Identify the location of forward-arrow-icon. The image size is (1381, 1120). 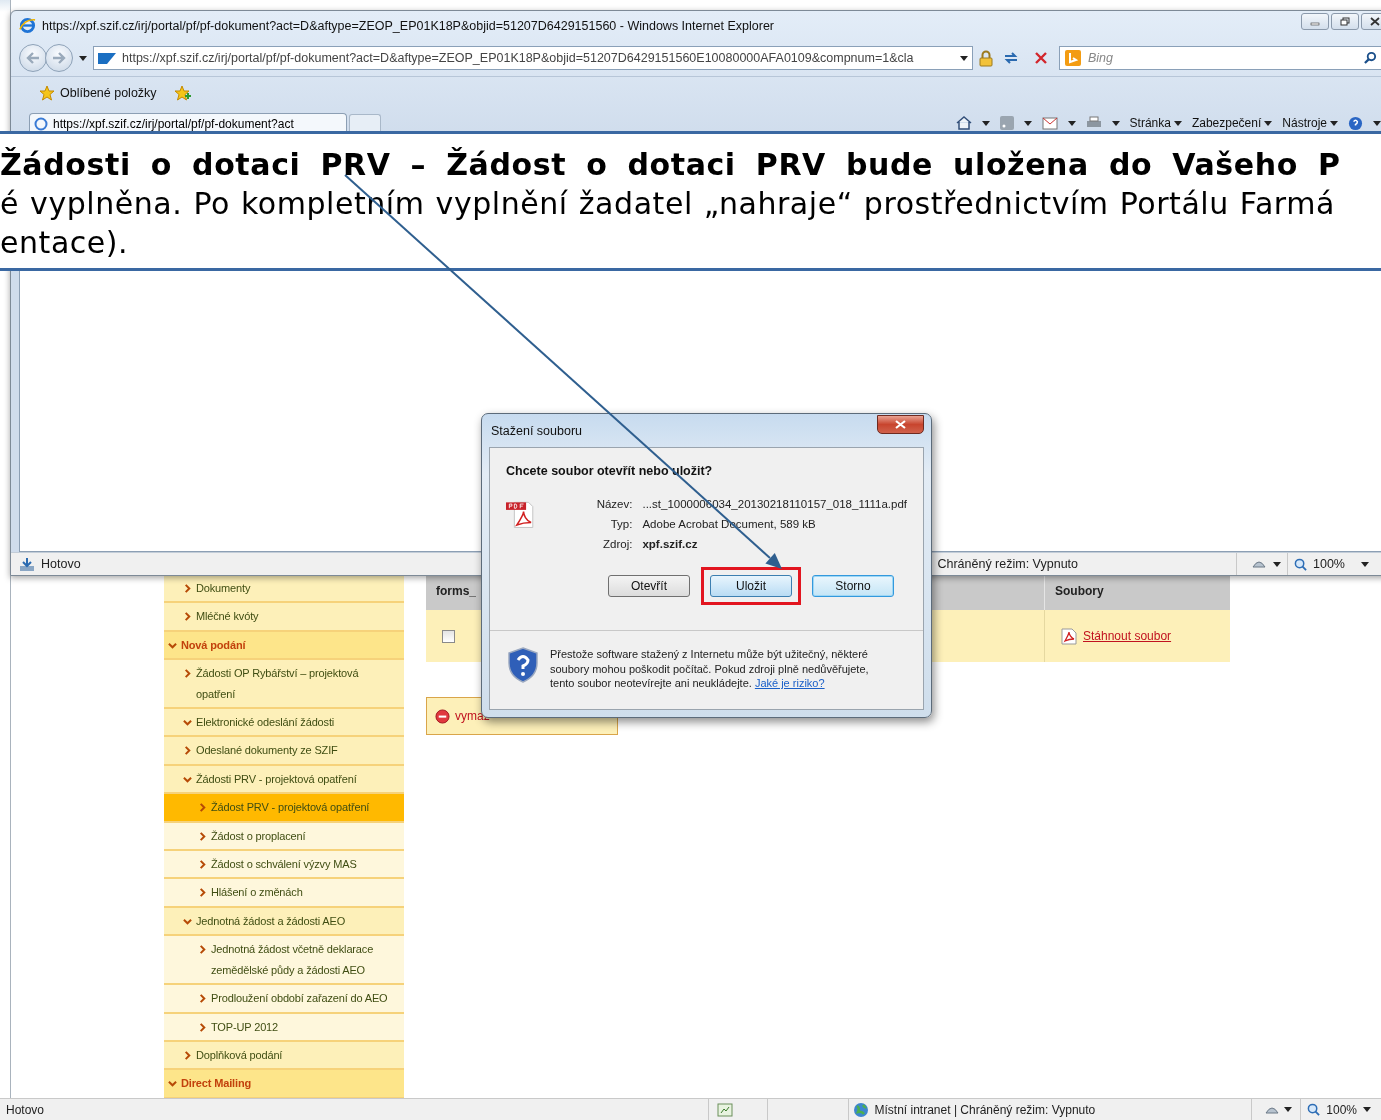
(59, 58).